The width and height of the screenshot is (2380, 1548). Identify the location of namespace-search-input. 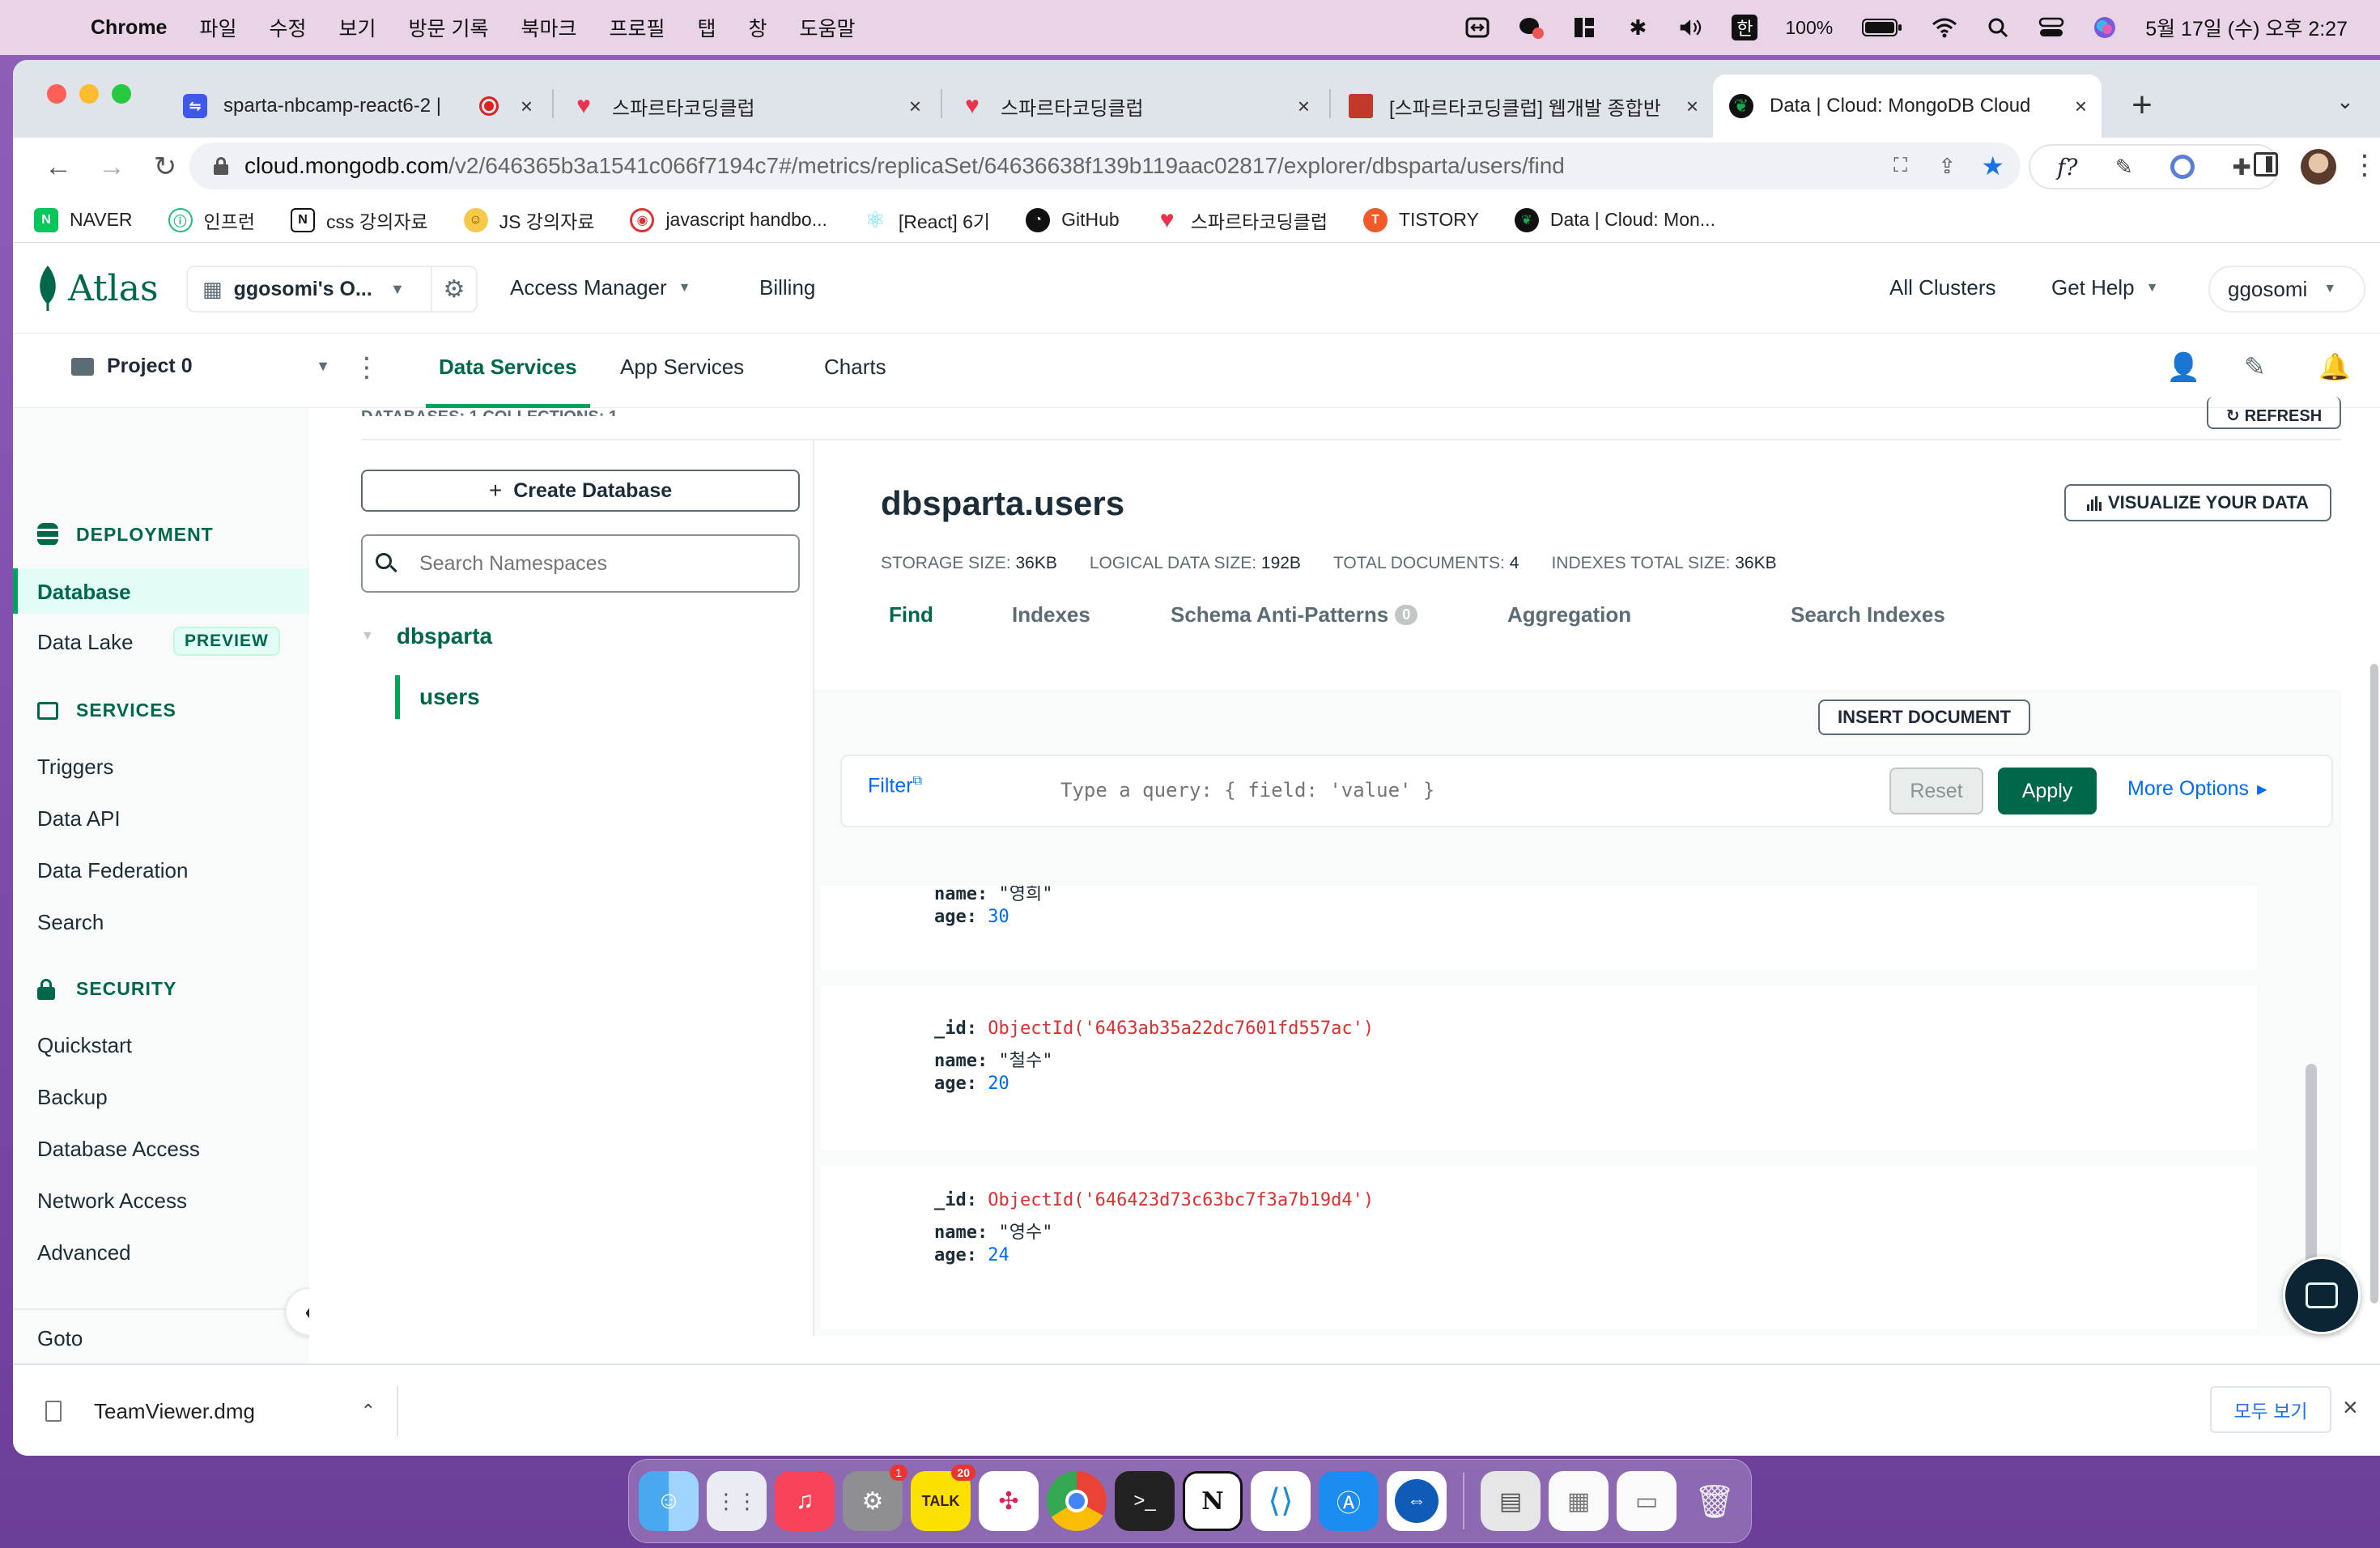
(597, 563).